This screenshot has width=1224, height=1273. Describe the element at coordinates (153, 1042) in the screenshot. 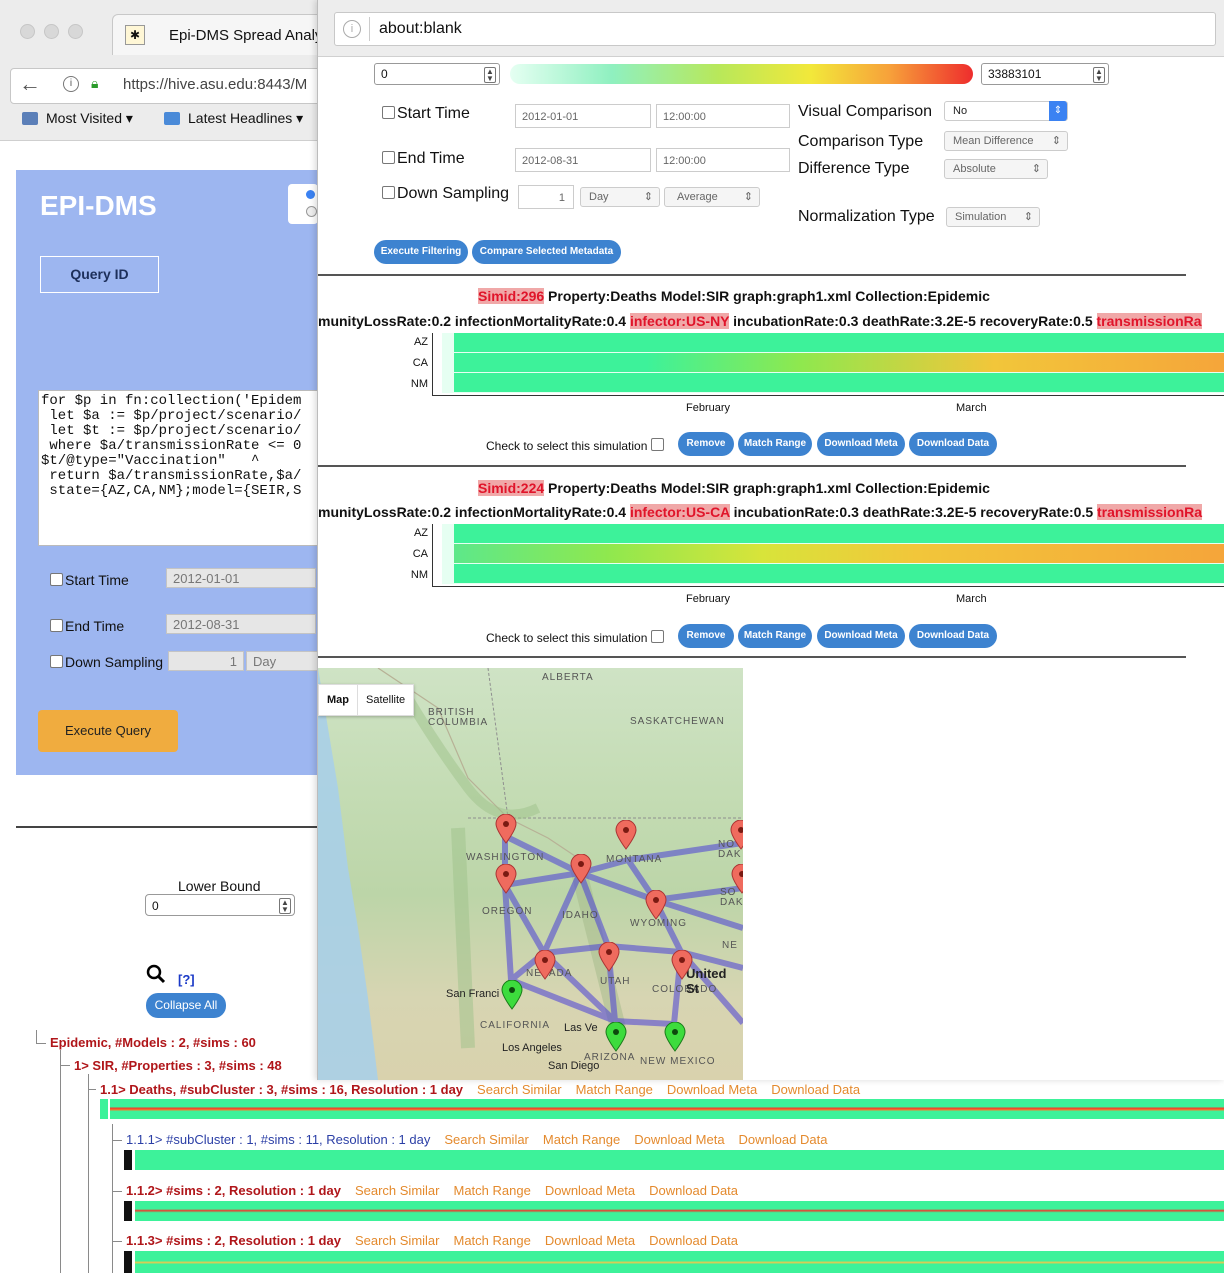

I see `tree-root: Epidemic, #Models : 2, #sims : 60` at that location.